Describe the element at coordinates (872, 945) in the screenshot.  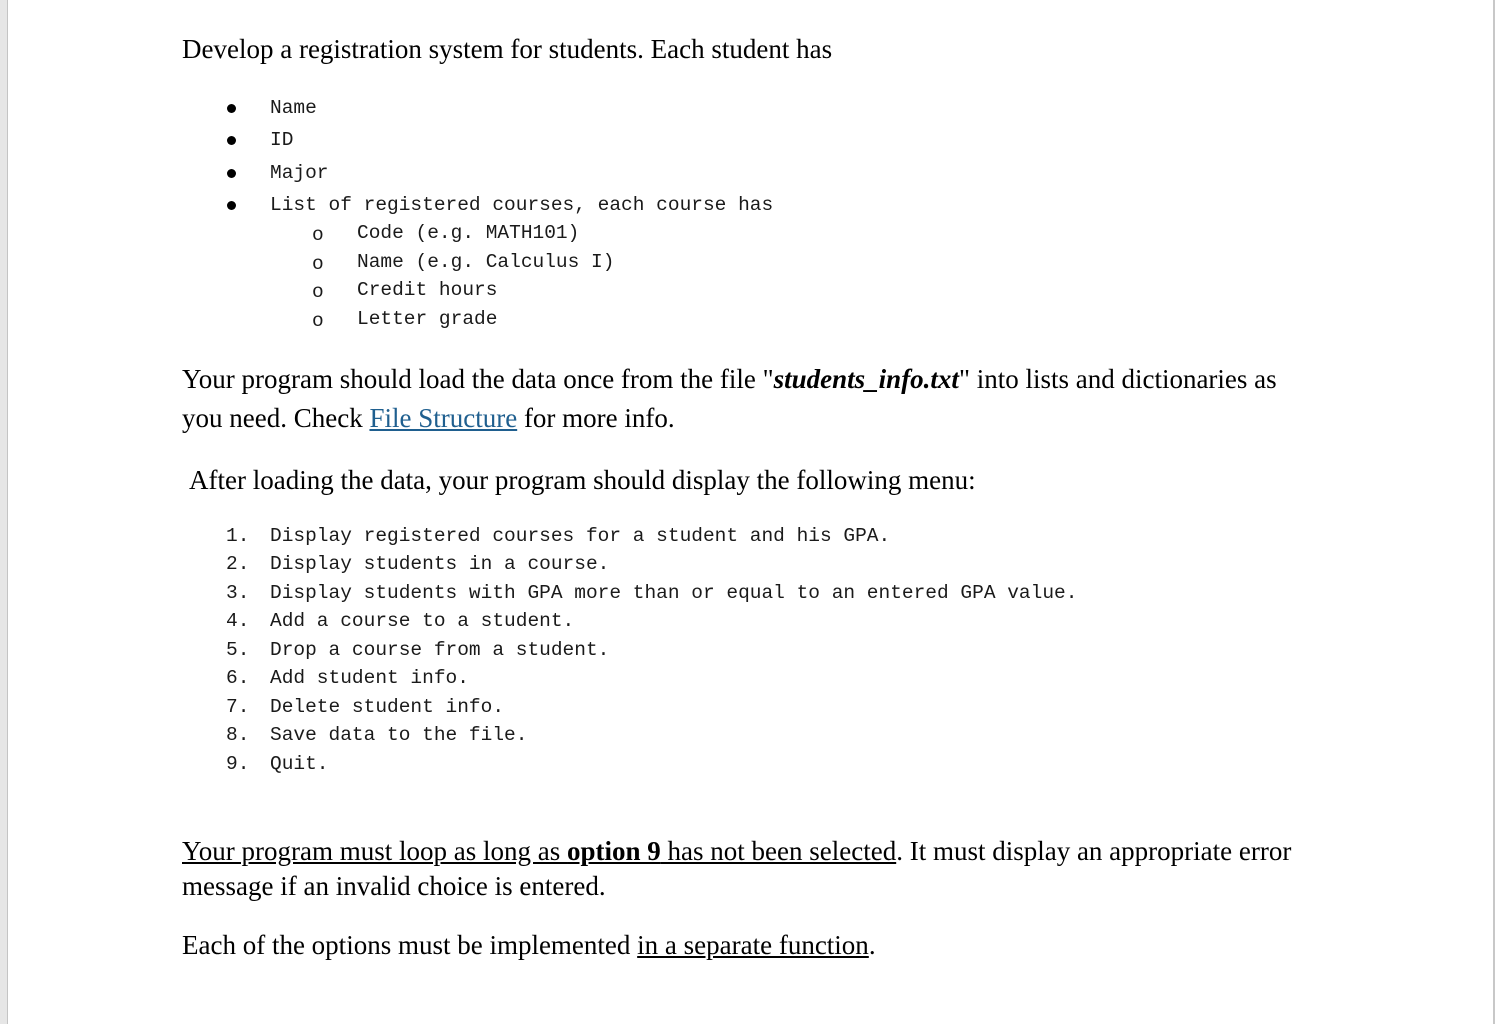
I see `paragraph-text: .` at that location.